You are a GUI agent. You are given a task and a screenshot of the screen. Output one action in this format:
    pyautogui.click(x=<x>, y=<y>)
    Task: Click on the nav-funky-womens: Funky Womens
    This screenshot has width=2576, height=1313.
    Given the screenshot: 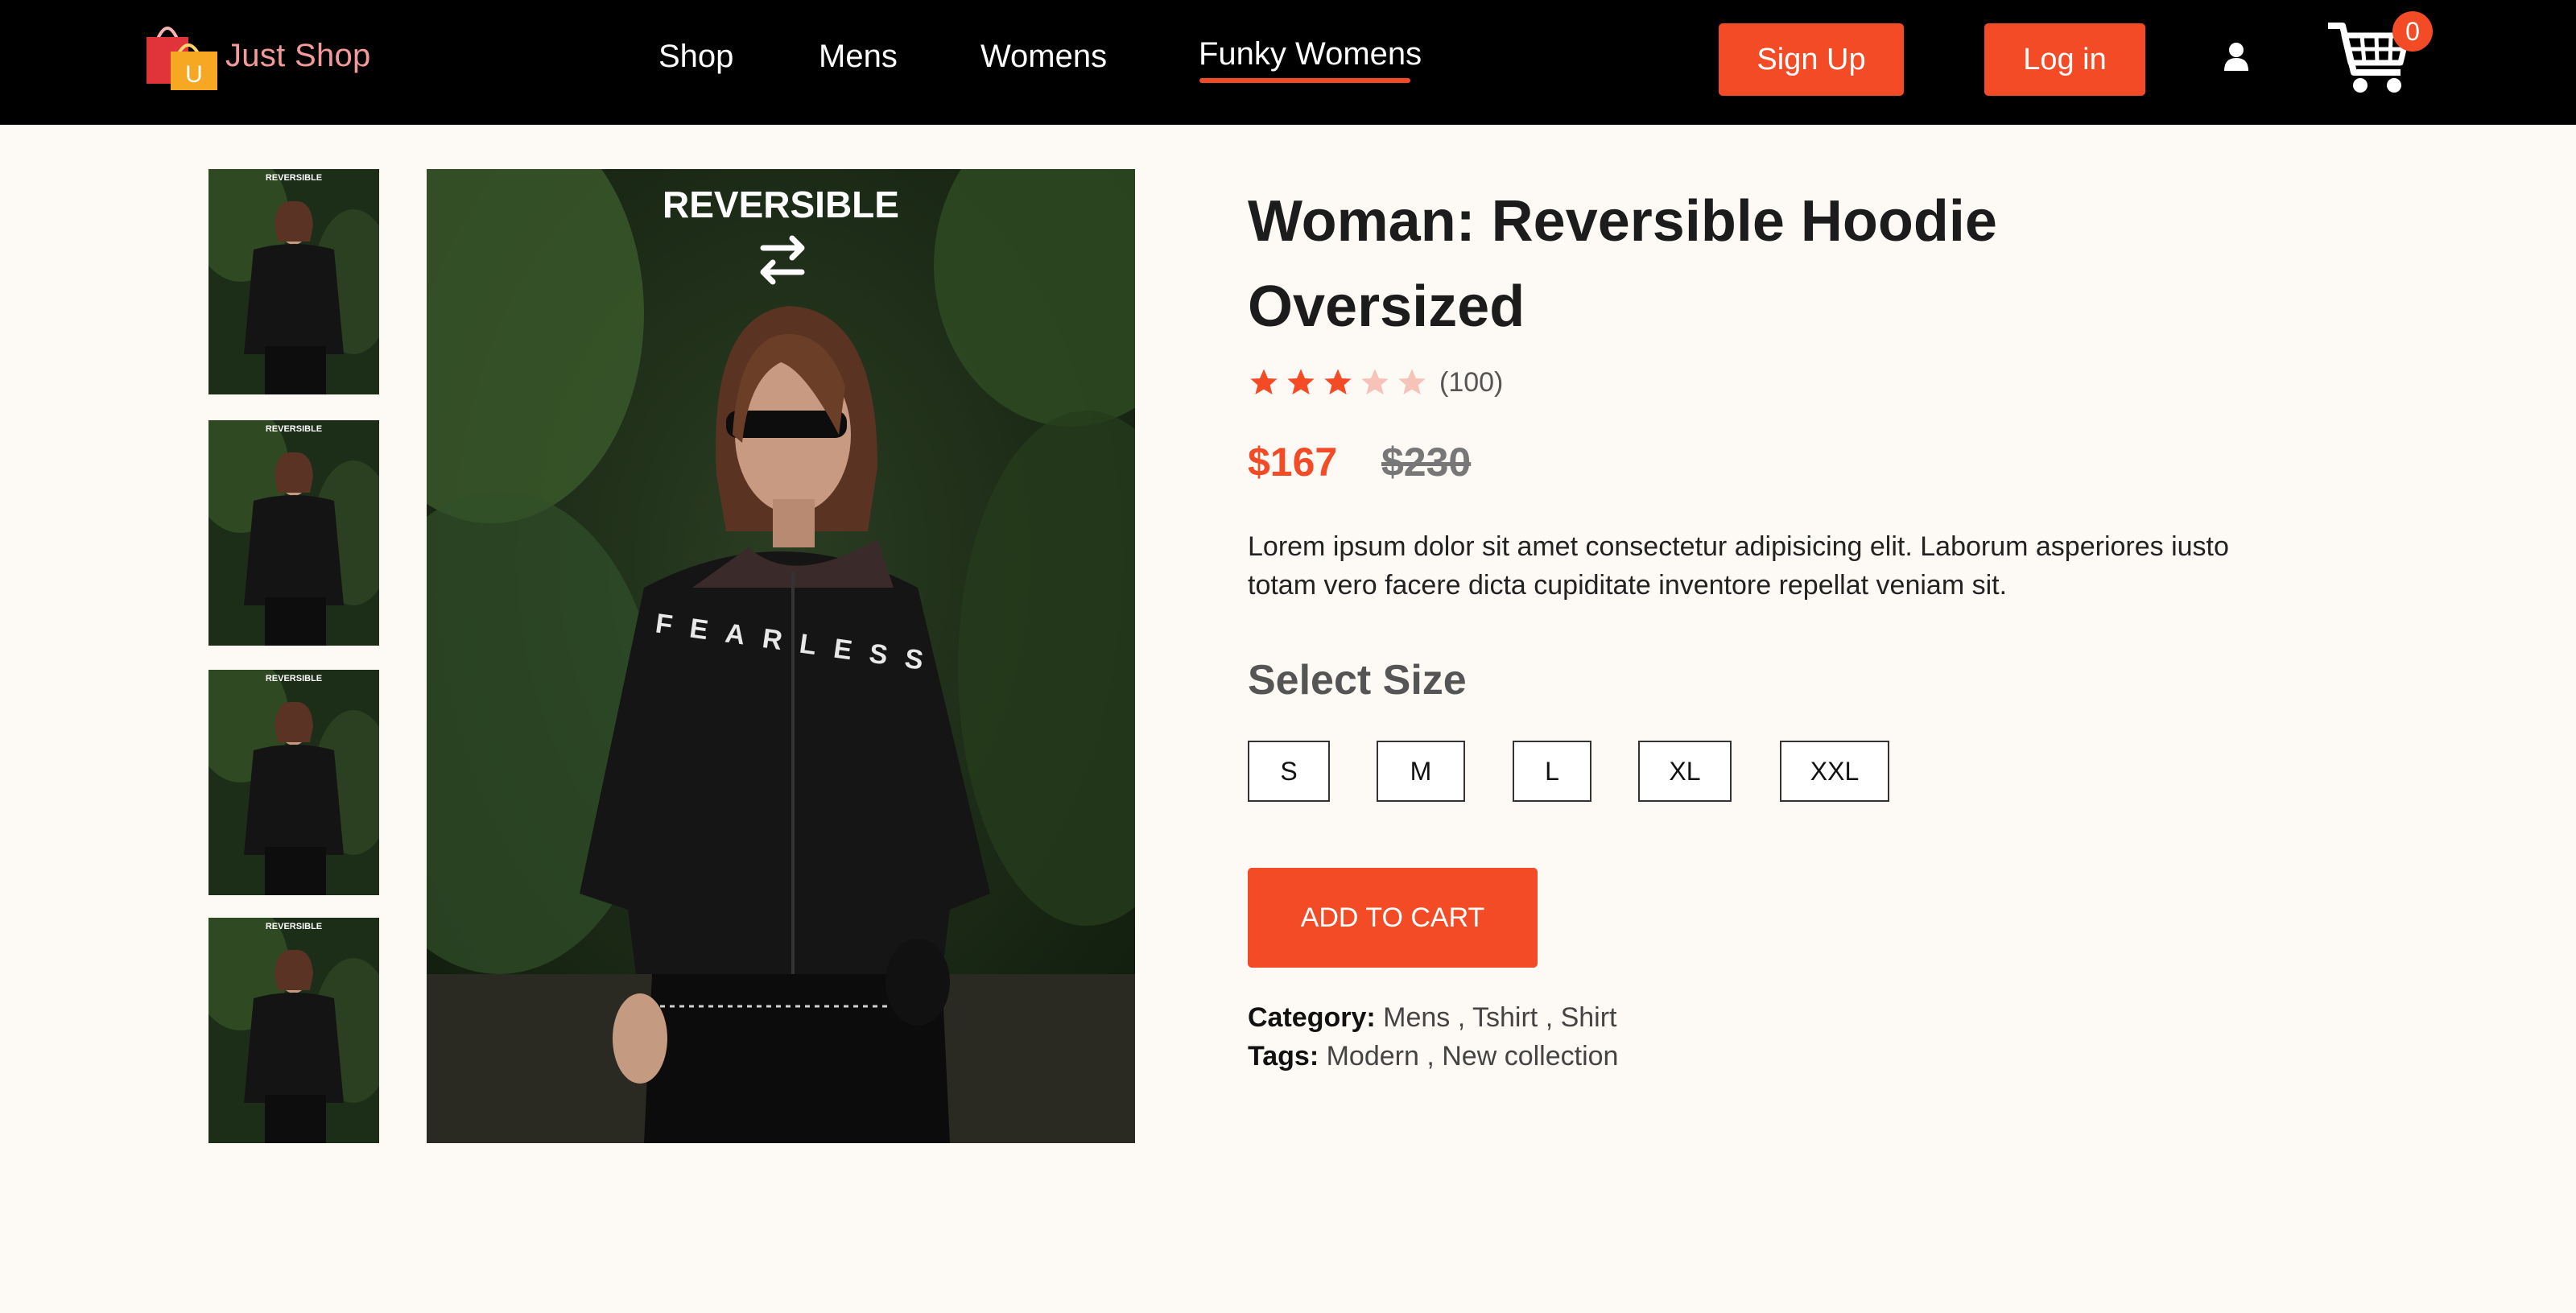 What is the action you would take?
    pyautogui.click(x=1310, y=54)
    